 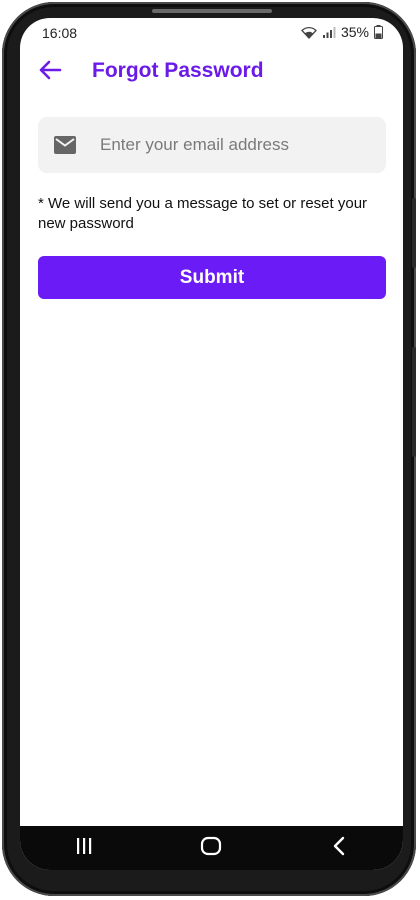 I want to click on power-button, so click(x=414, y=233).